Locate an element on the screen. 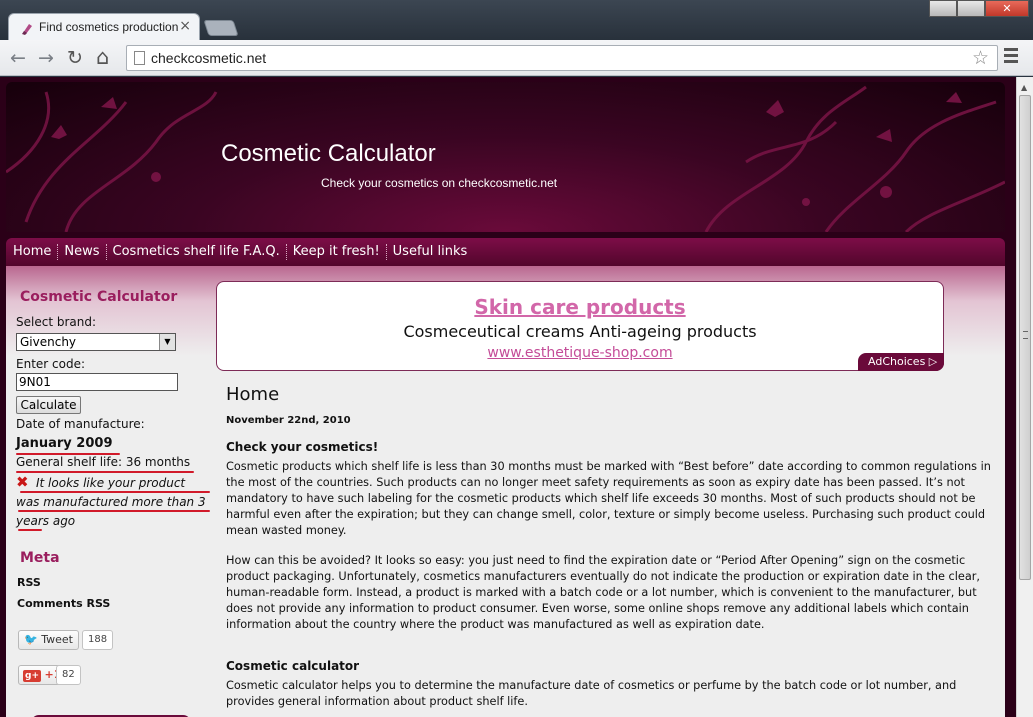 The image size is (1033, 717). chrome-menu-icon is located at coordinates (1011, 57).